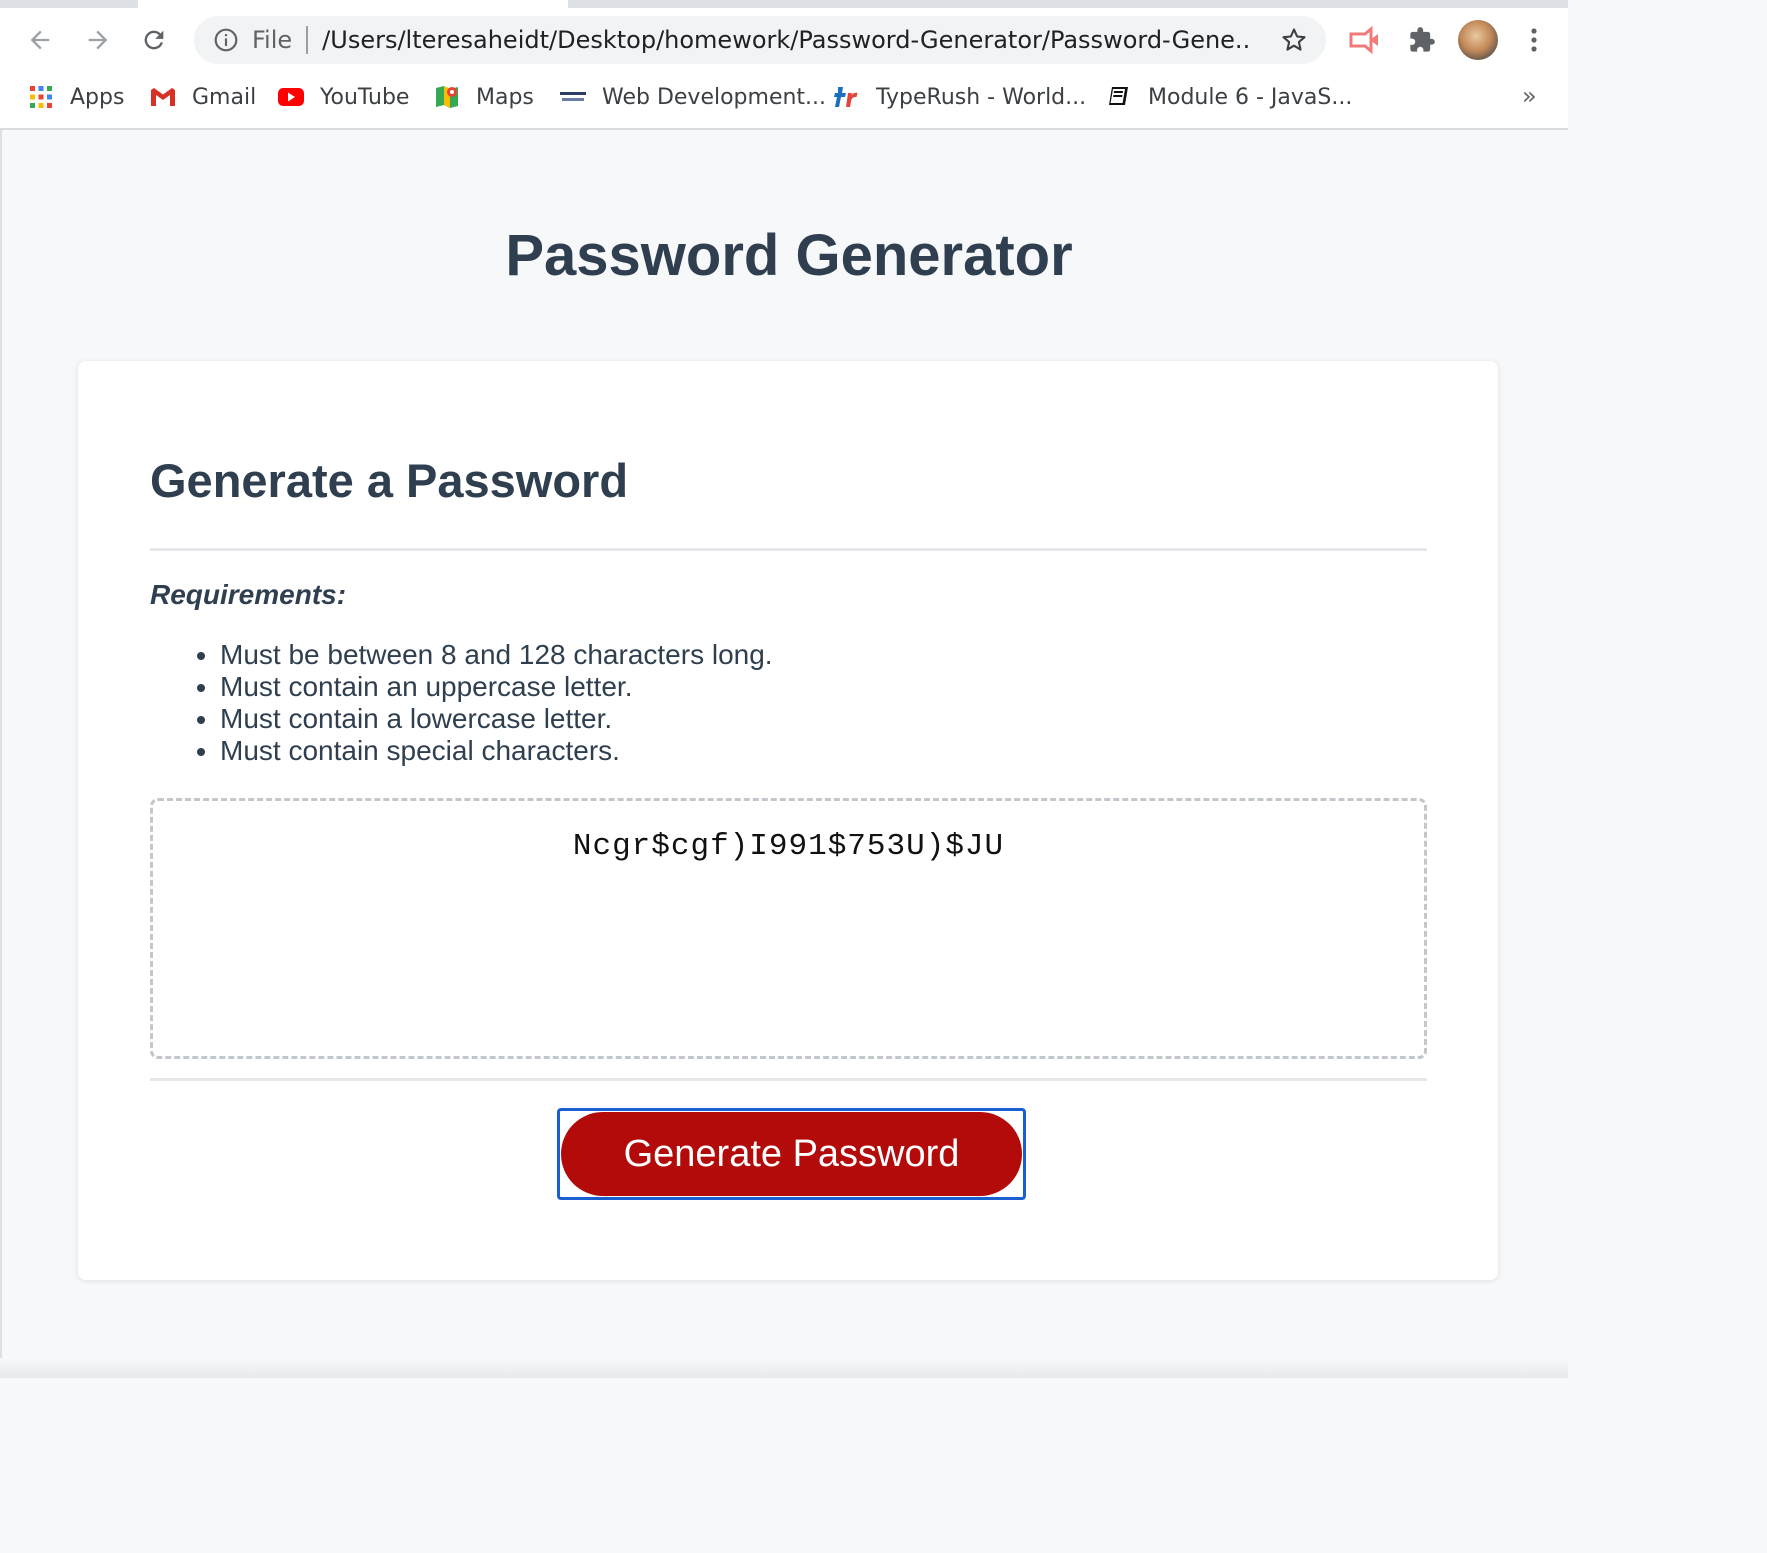 The height and width of the screenshot is (1553, 1767). Describe the element at coordinates (224, 97) in the screenshot. I see `bookmark-label: Gmail` at that location.